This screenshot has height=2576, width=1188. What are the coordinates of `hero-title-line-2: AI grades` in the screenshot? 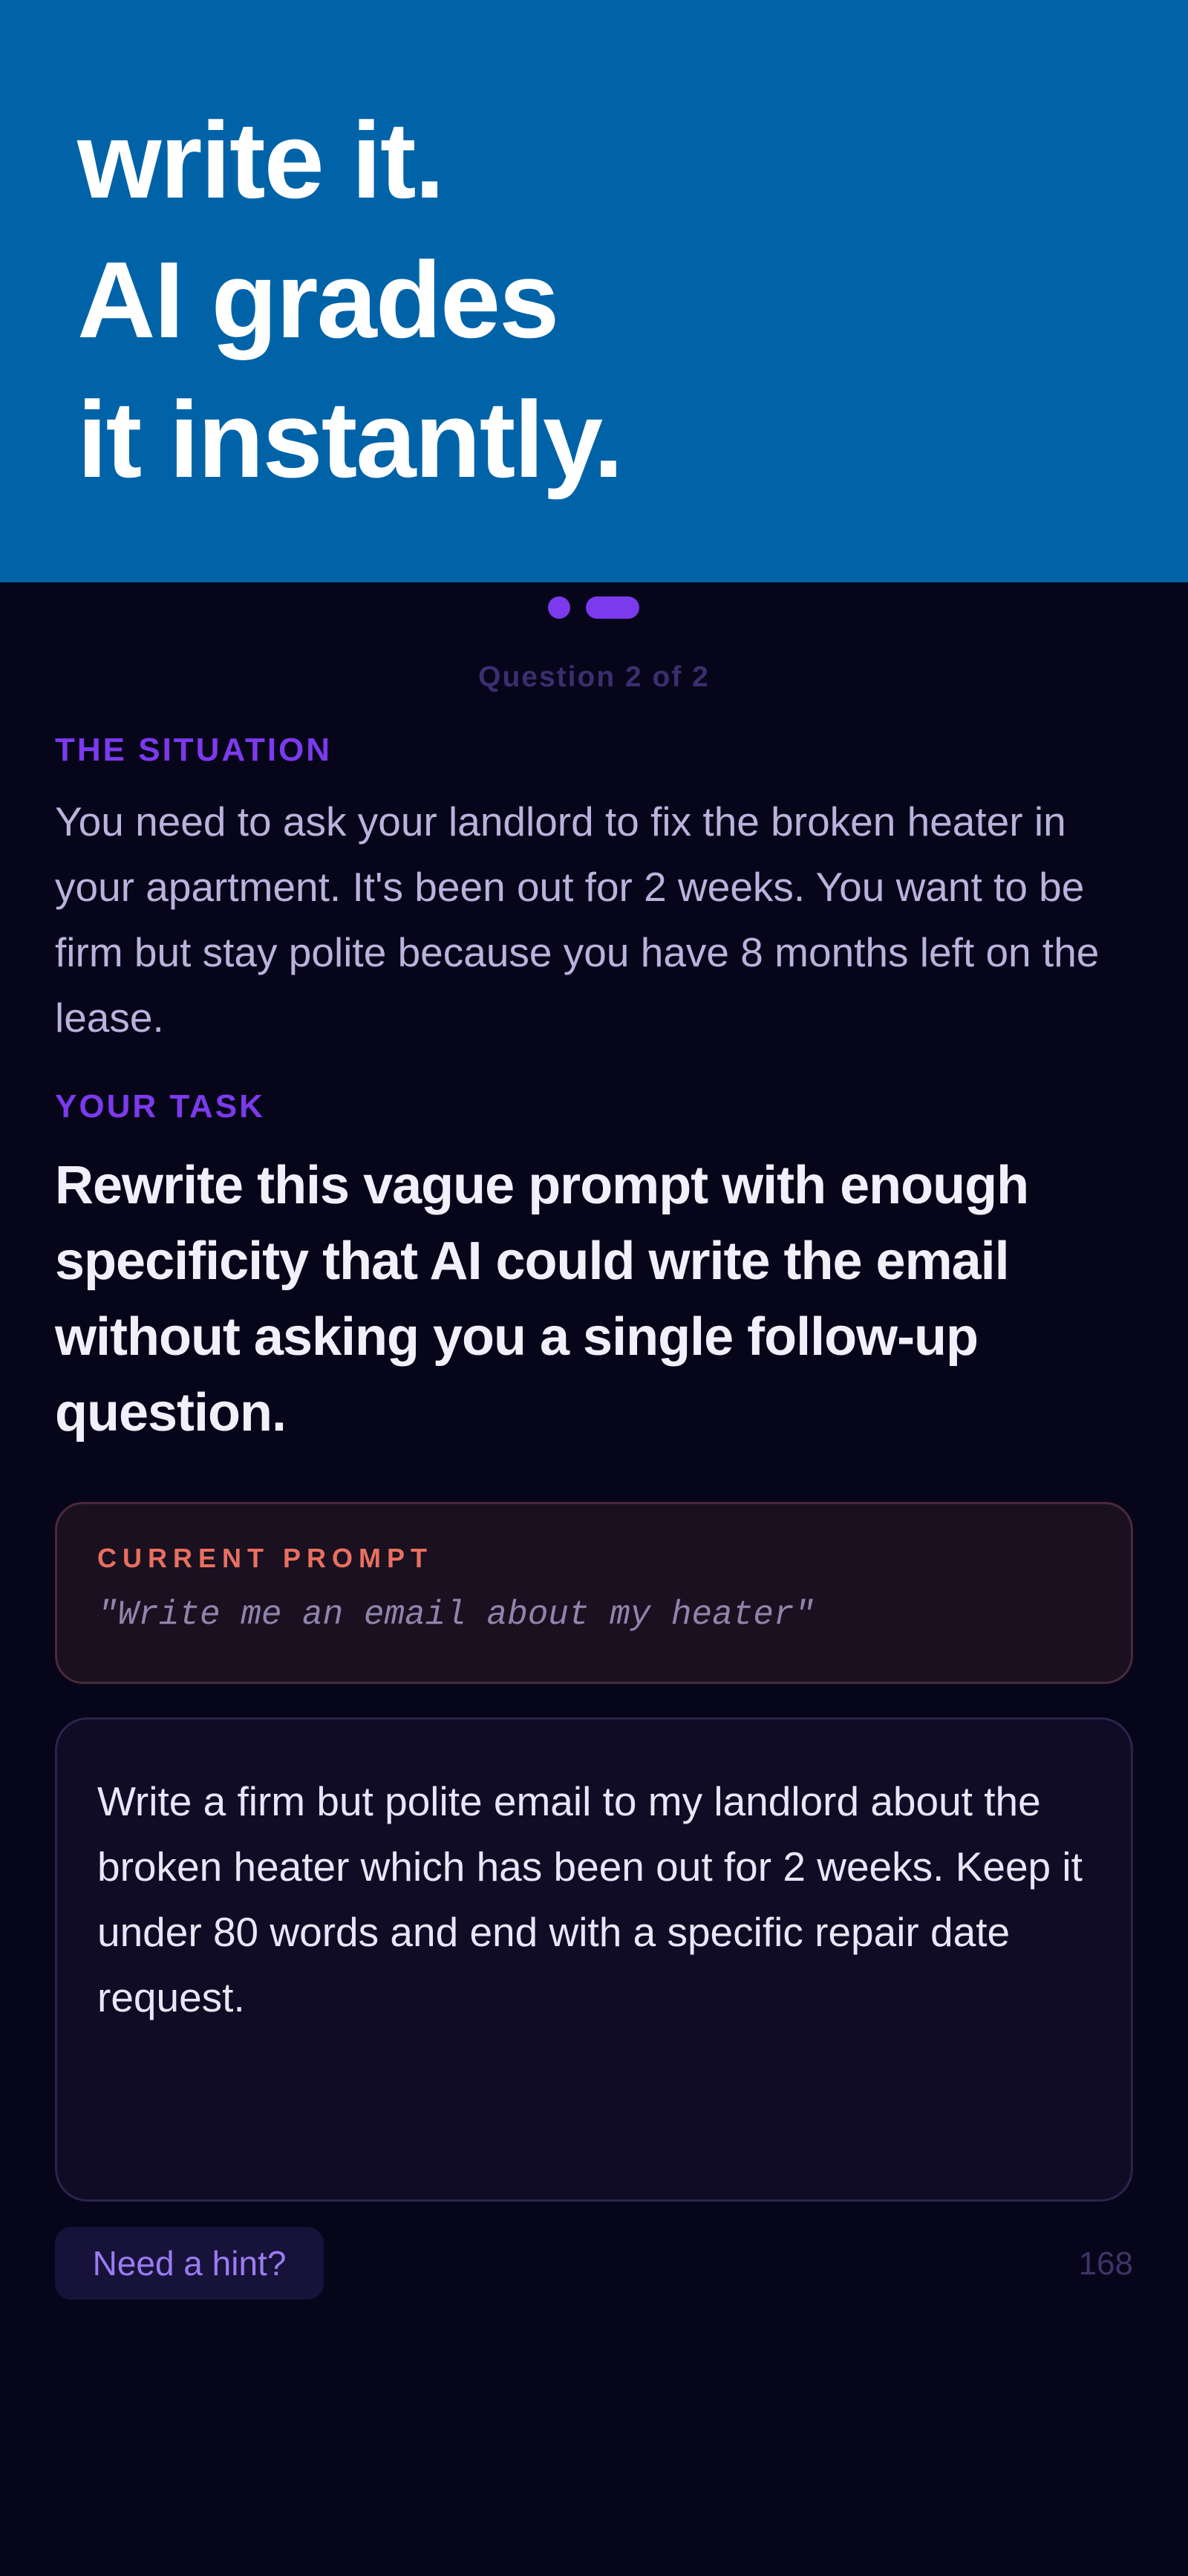 It's located at (318, 299).